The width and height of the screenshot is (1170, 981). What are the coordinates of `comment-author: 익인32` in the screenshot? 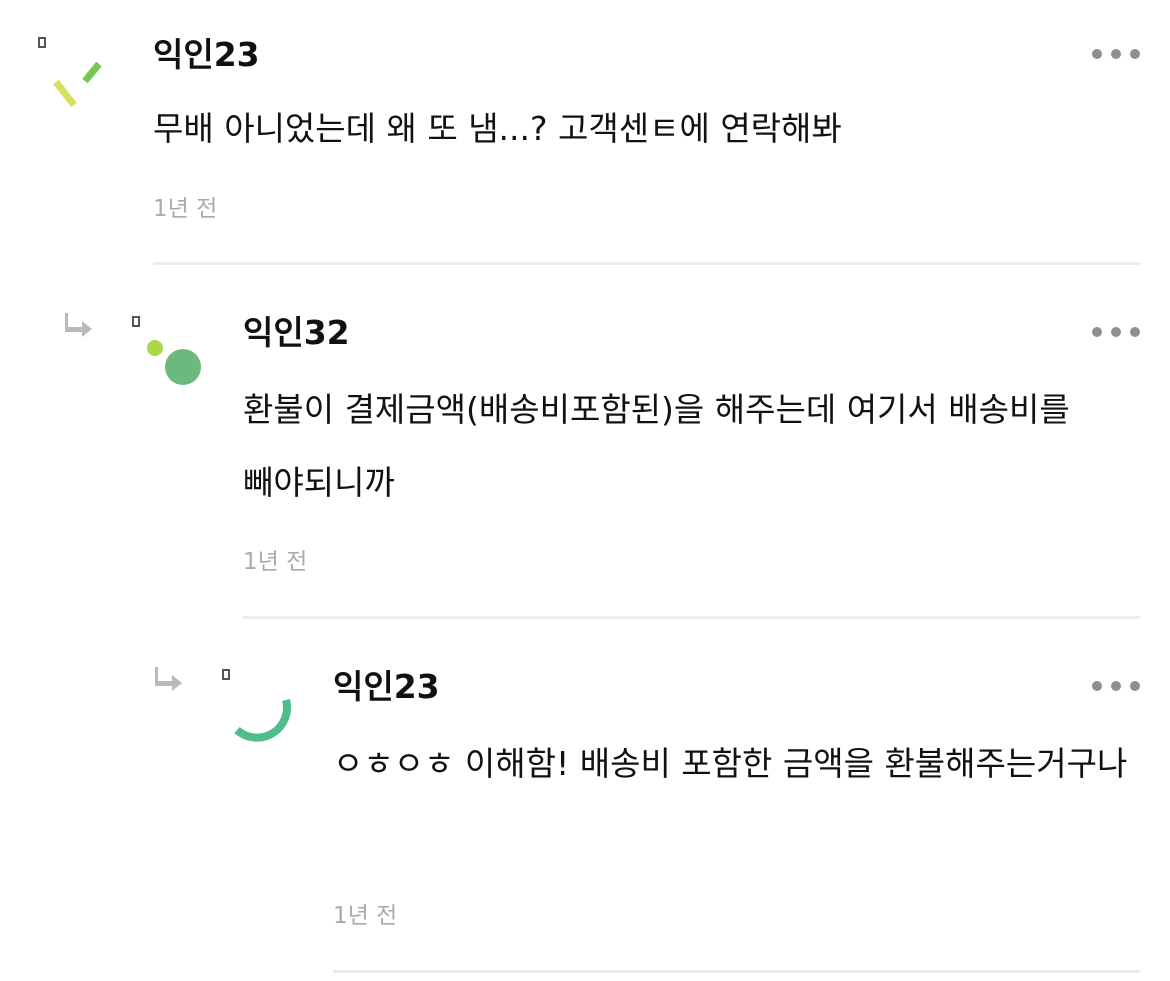 It's located at (296, 332).